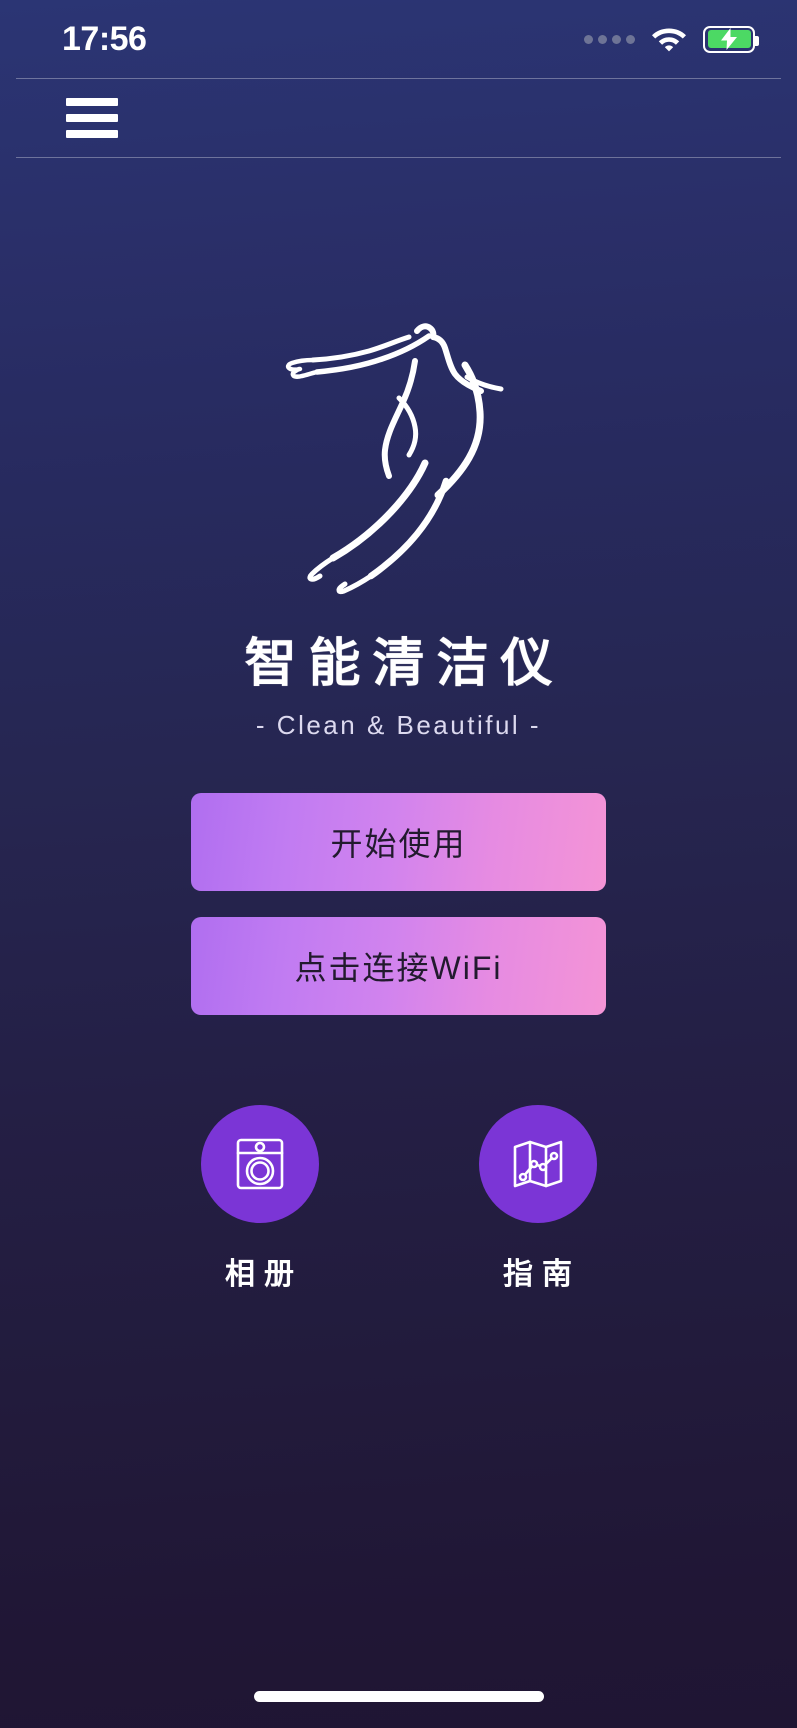 The width and height of the screenshot is (797, 1728). What do you see at coordinates (104, 38) in the screenshot?
I see `status-bar-clock: 17:56` at bounding box center [104, 38].